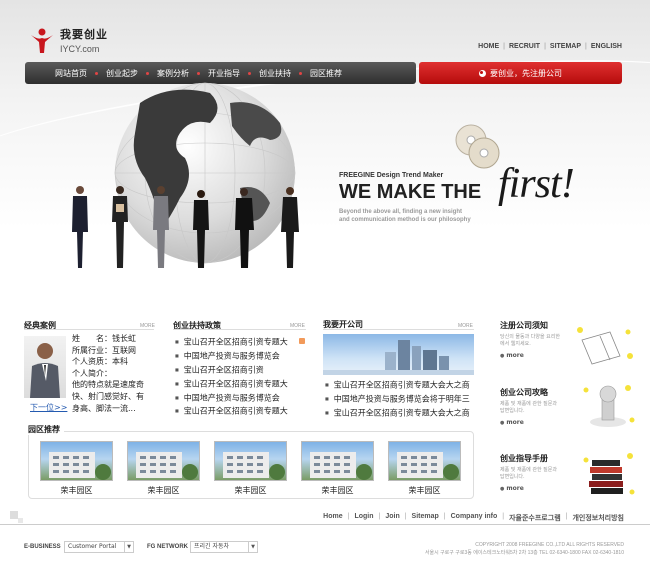 The height and width of the screenshot is (578, 650). Describe the element at coordinates (609, 474) in the screenshot. I see `books-stack-icon` at that location.